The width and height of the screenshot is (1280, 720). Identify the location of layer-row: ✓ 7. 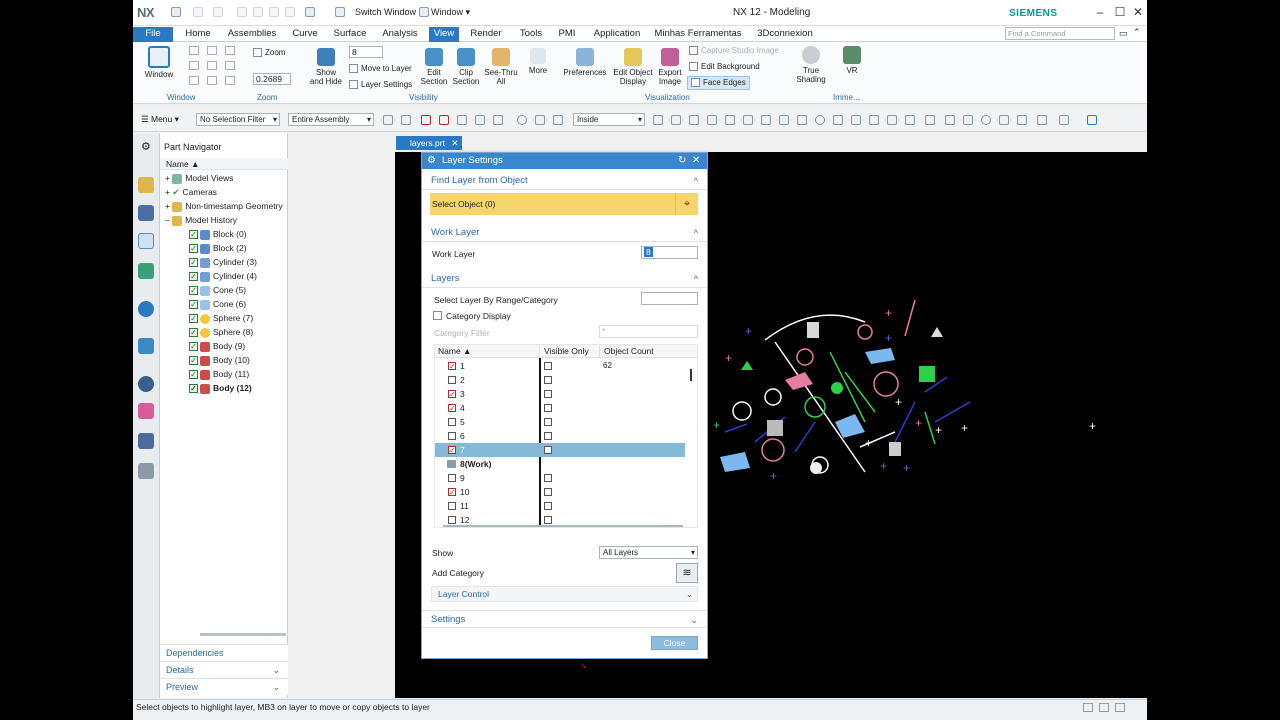
(560, 450).